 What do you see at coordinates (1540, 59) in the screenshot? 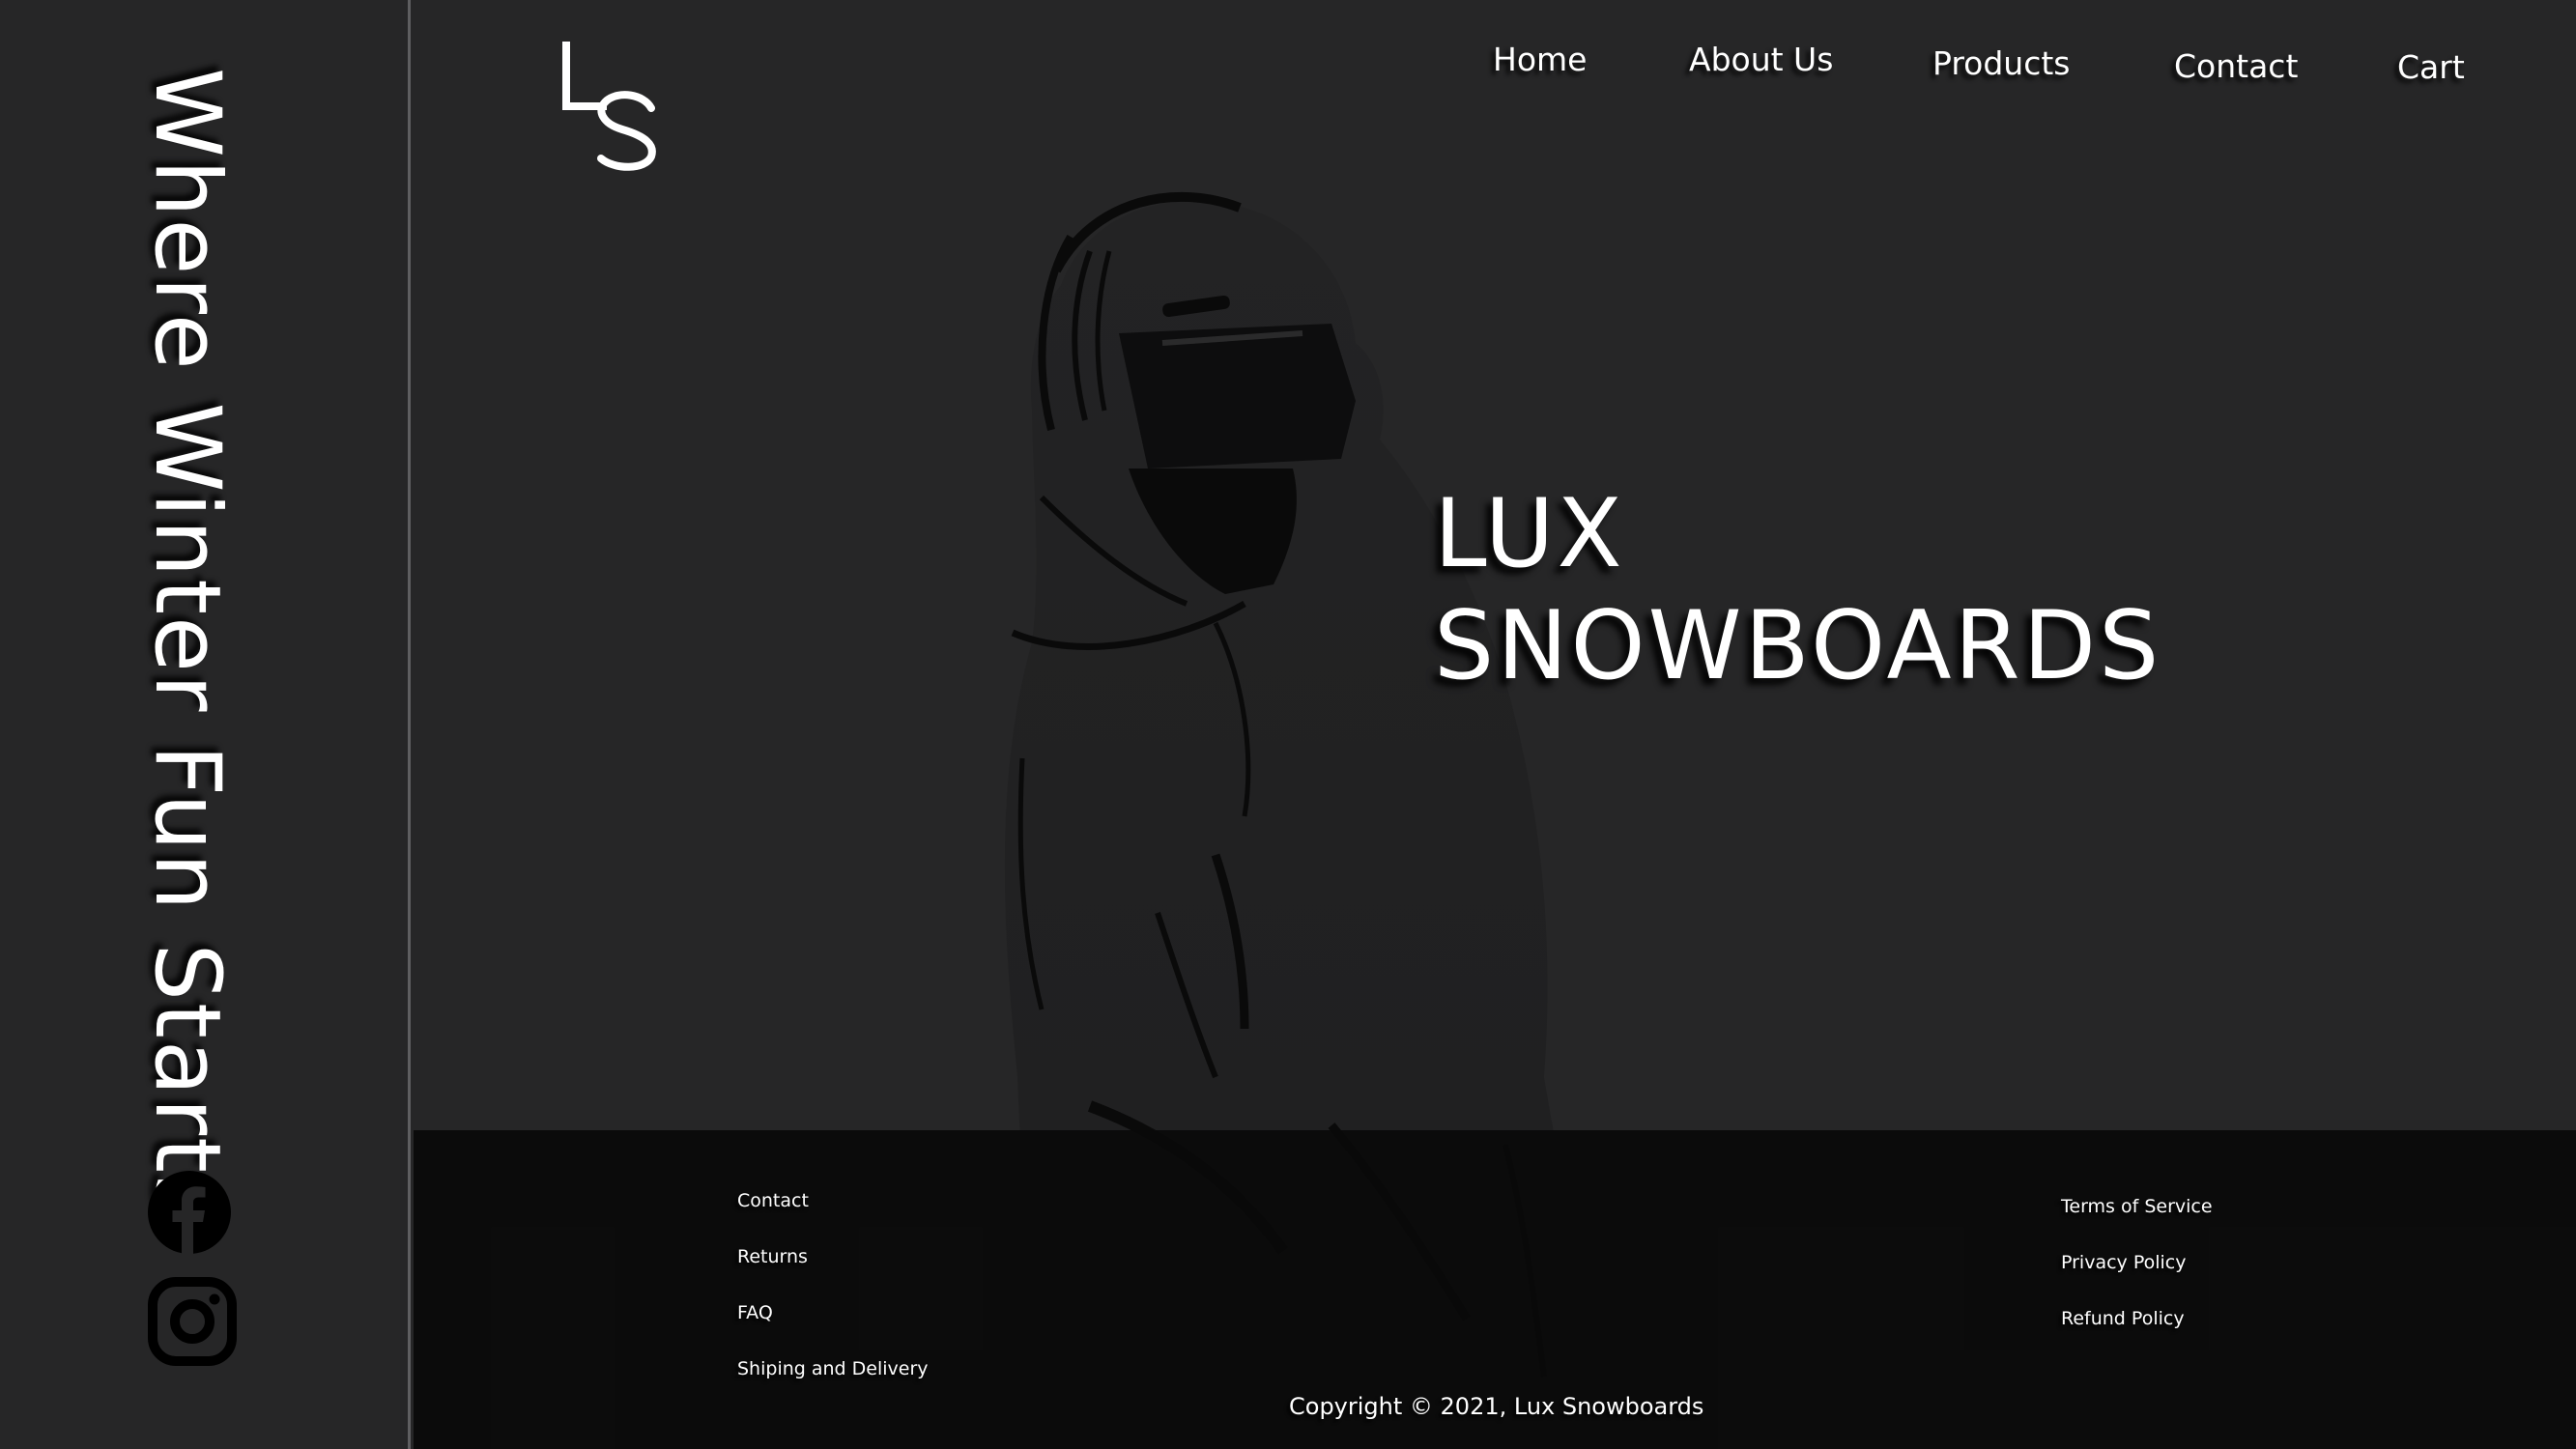
I see `nav-home: Home` at bounding box center [1540, 59].